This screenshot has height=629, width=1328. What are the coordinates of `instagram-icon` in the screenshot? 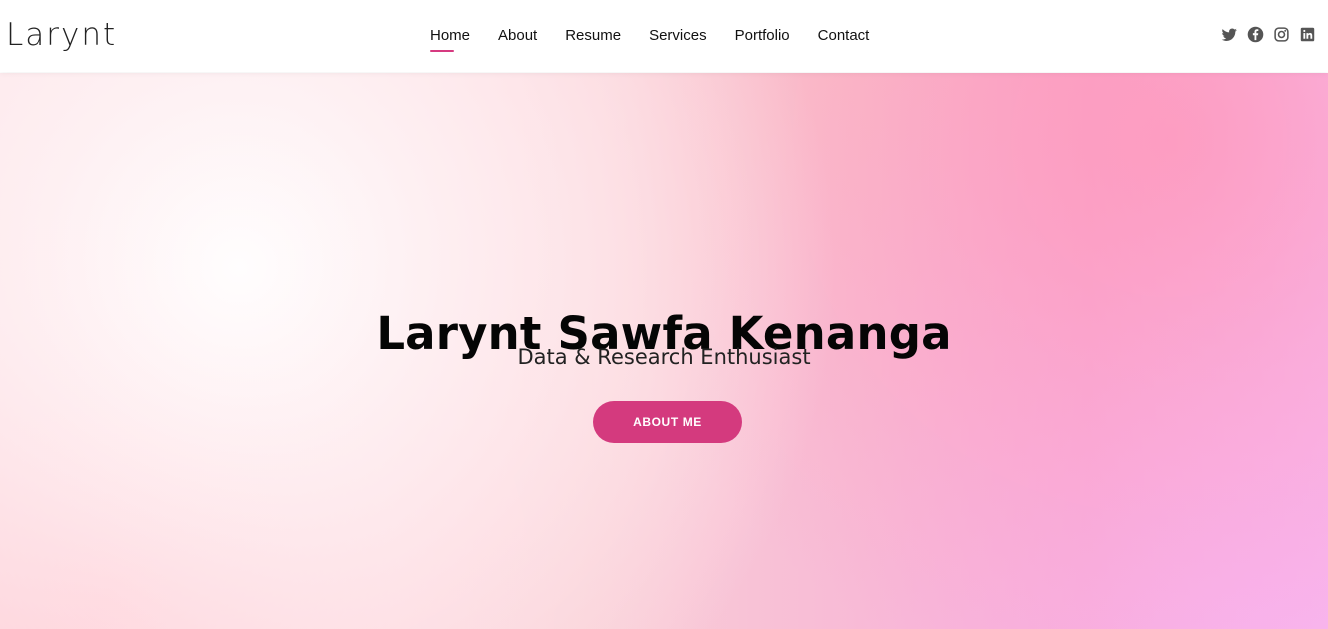 It's located at (1281, 34).